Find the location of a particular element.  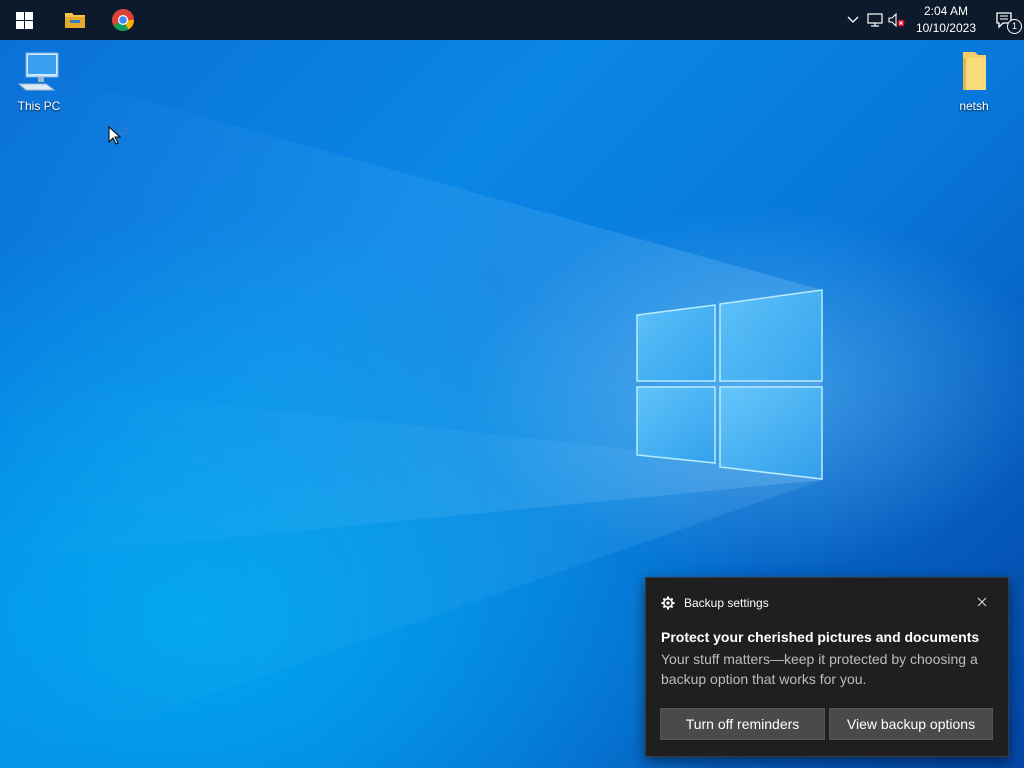

clock-time: 2:04 AM is located at coordinates (945, 11).